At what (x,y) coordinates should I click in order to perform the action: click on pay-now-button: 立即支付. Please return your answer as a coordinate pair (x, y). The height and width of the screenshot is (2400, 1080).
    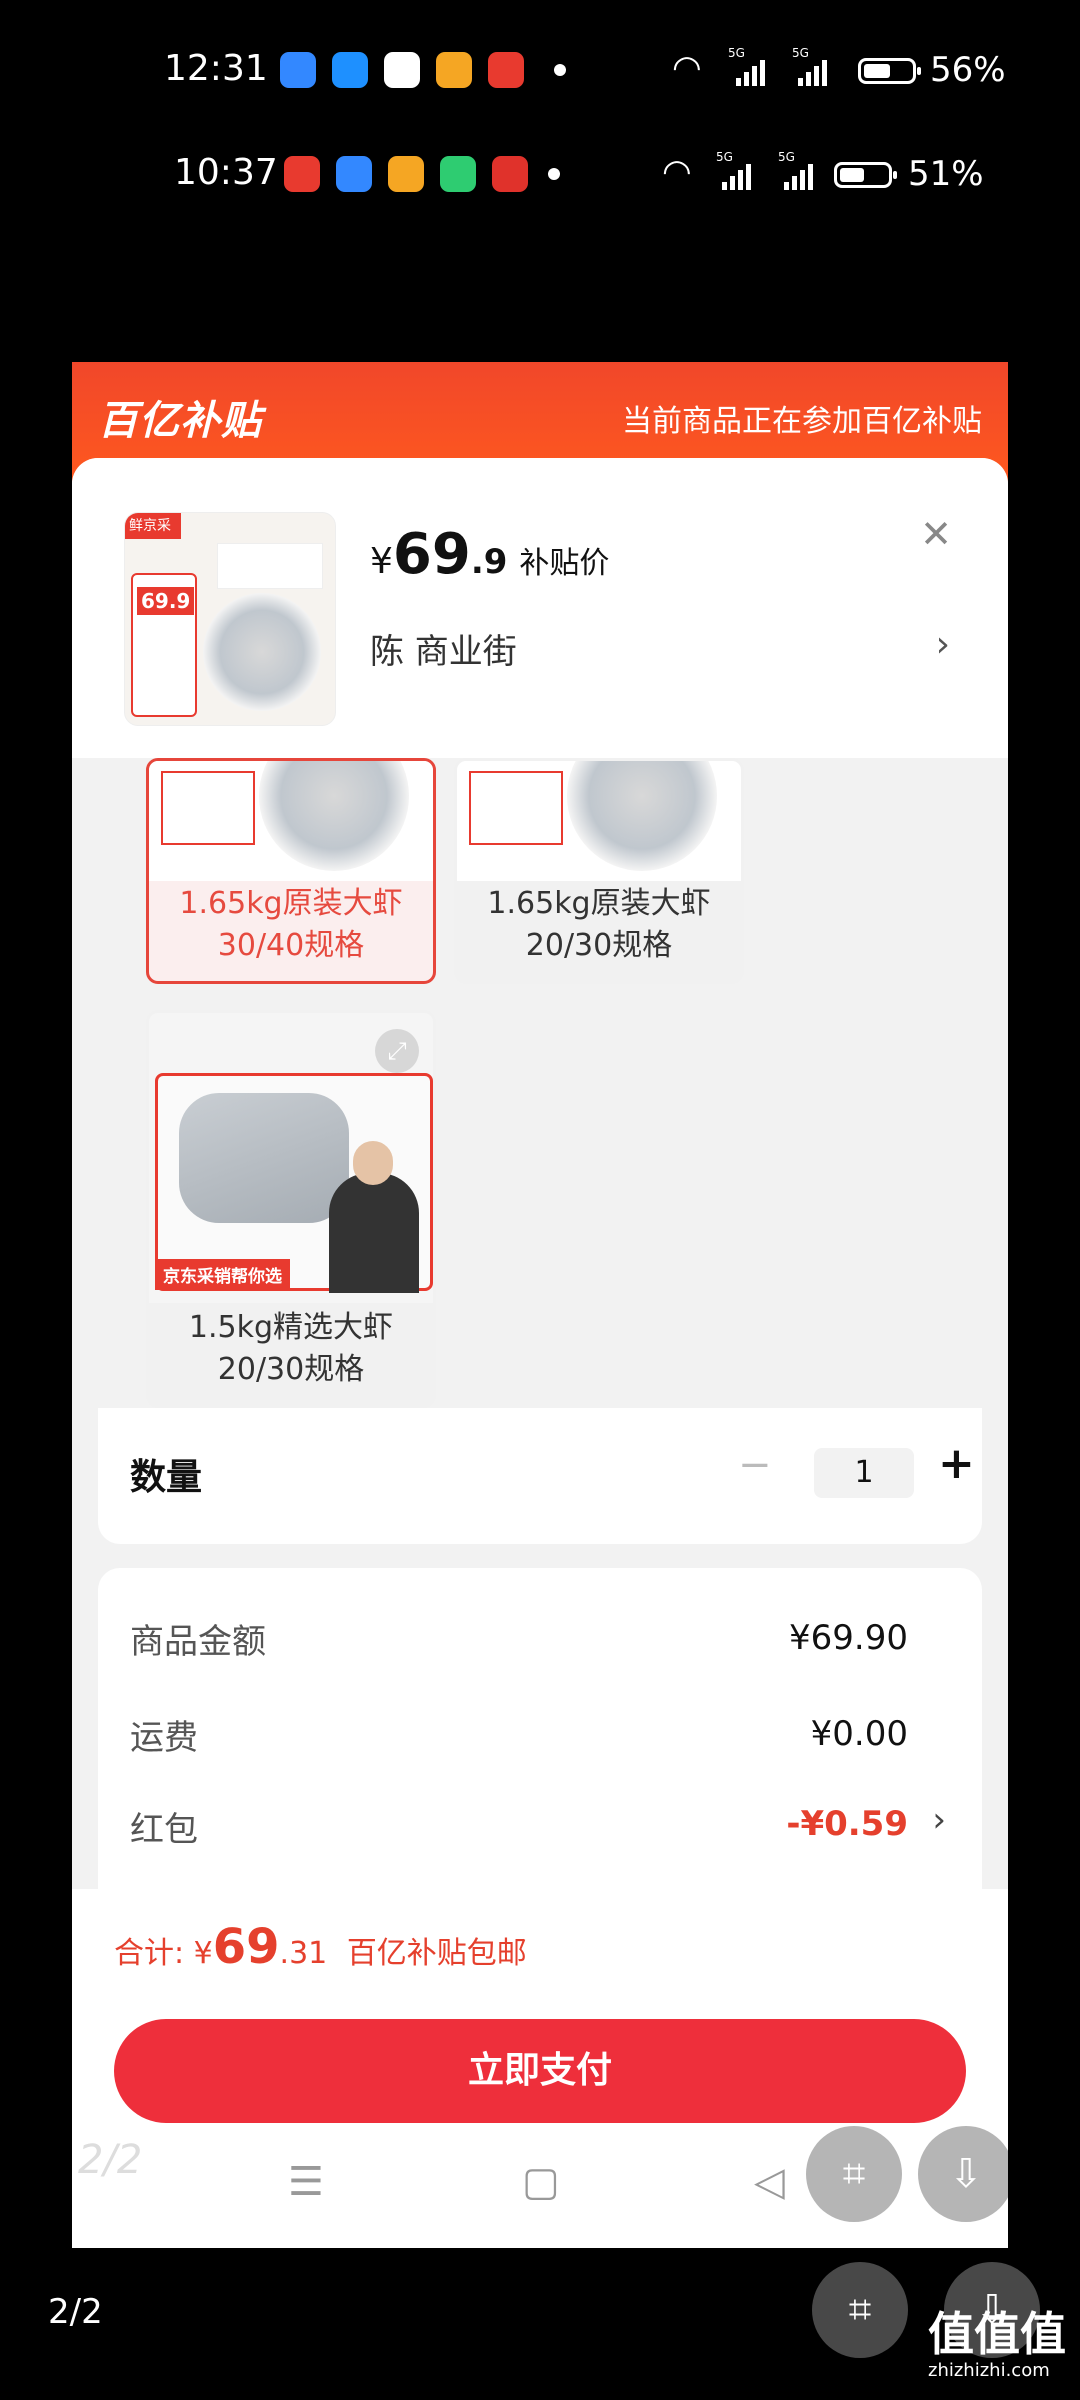
    Looking at the image, I should click on (540, 2071).